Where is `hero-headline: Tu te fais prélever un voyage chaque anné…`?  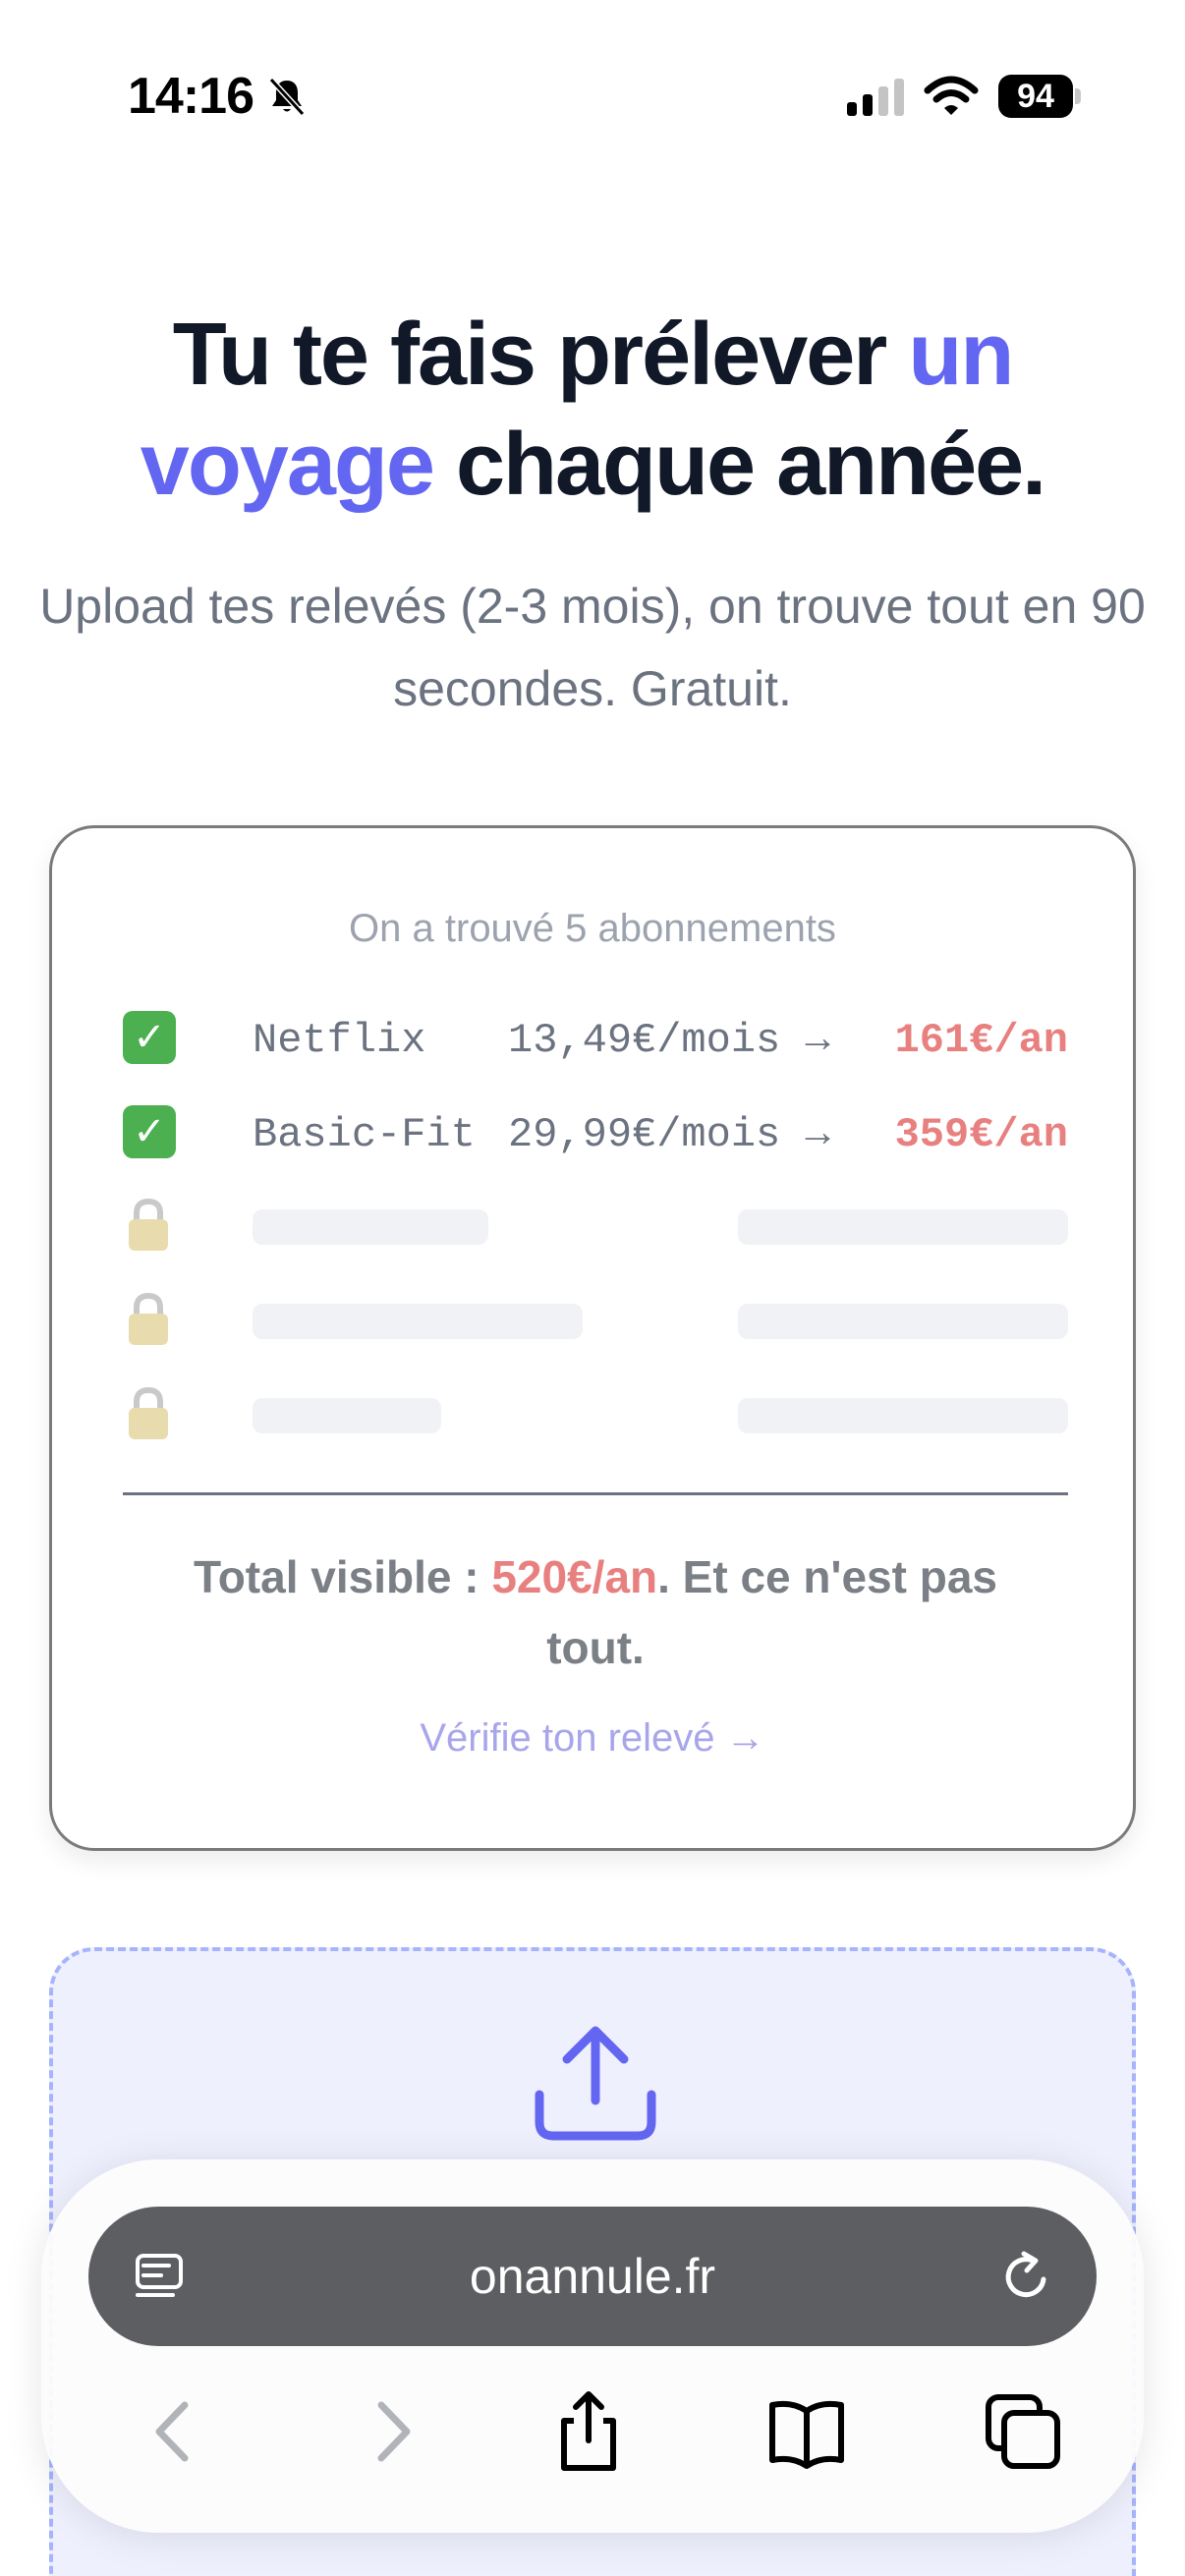 hero-headline: Tu te fais prélever un voyage chaque anné… is located at coordinates (592, 410).